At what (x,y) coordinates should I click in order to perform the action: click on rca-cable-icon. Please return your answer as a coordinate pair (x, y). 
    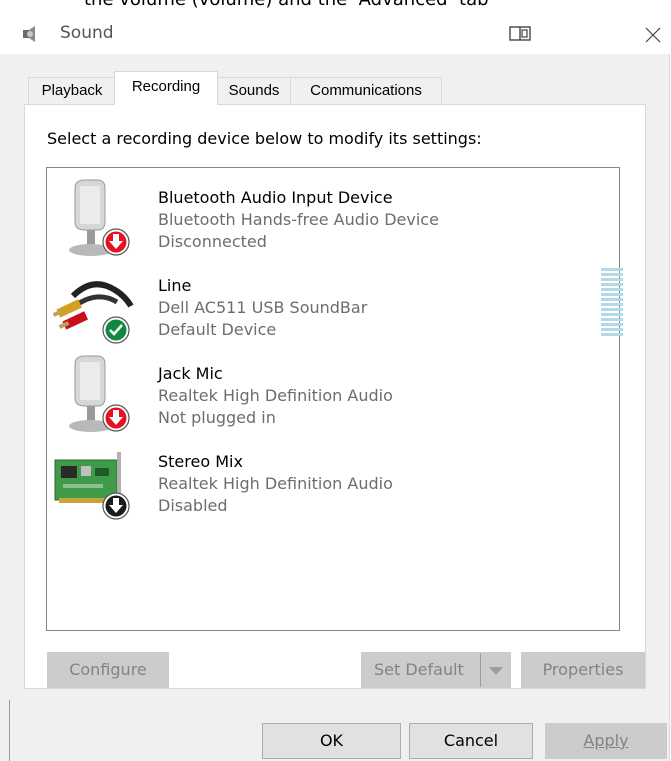
    Looking at the image, I should click on (93, 312).